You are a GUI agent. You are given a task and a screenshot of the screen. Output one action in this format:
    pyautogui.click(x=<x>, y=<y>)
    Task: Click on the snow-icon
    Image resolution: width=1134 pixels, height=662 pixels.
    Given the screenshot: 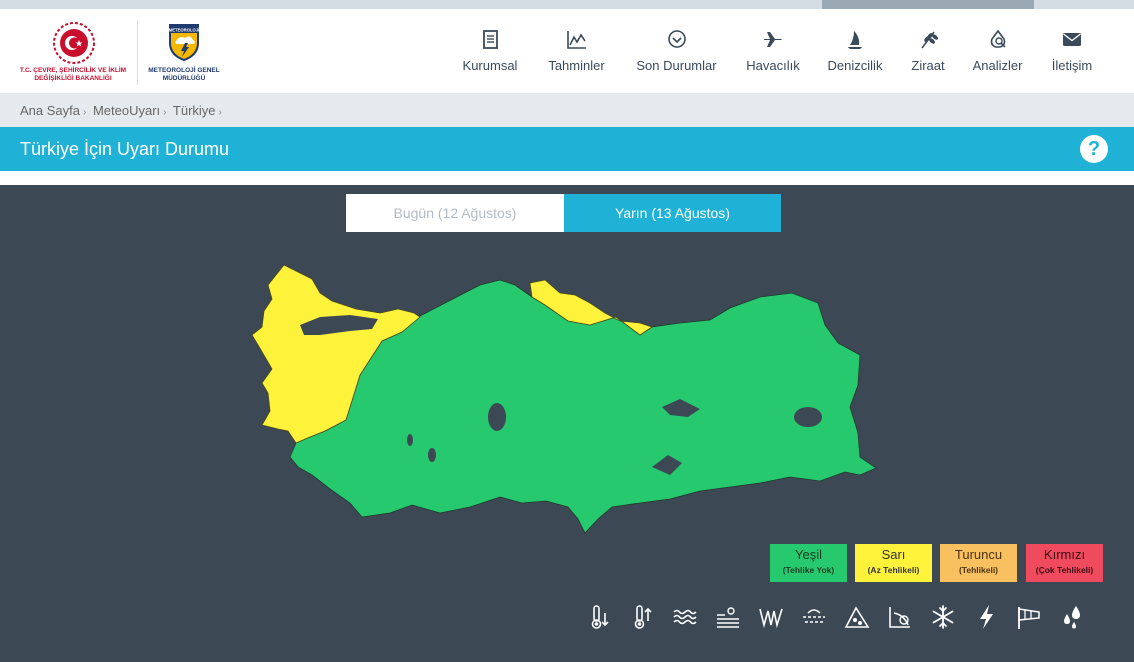 What is the action you would take?
    pyautogui.click(x=943, y=617)
    